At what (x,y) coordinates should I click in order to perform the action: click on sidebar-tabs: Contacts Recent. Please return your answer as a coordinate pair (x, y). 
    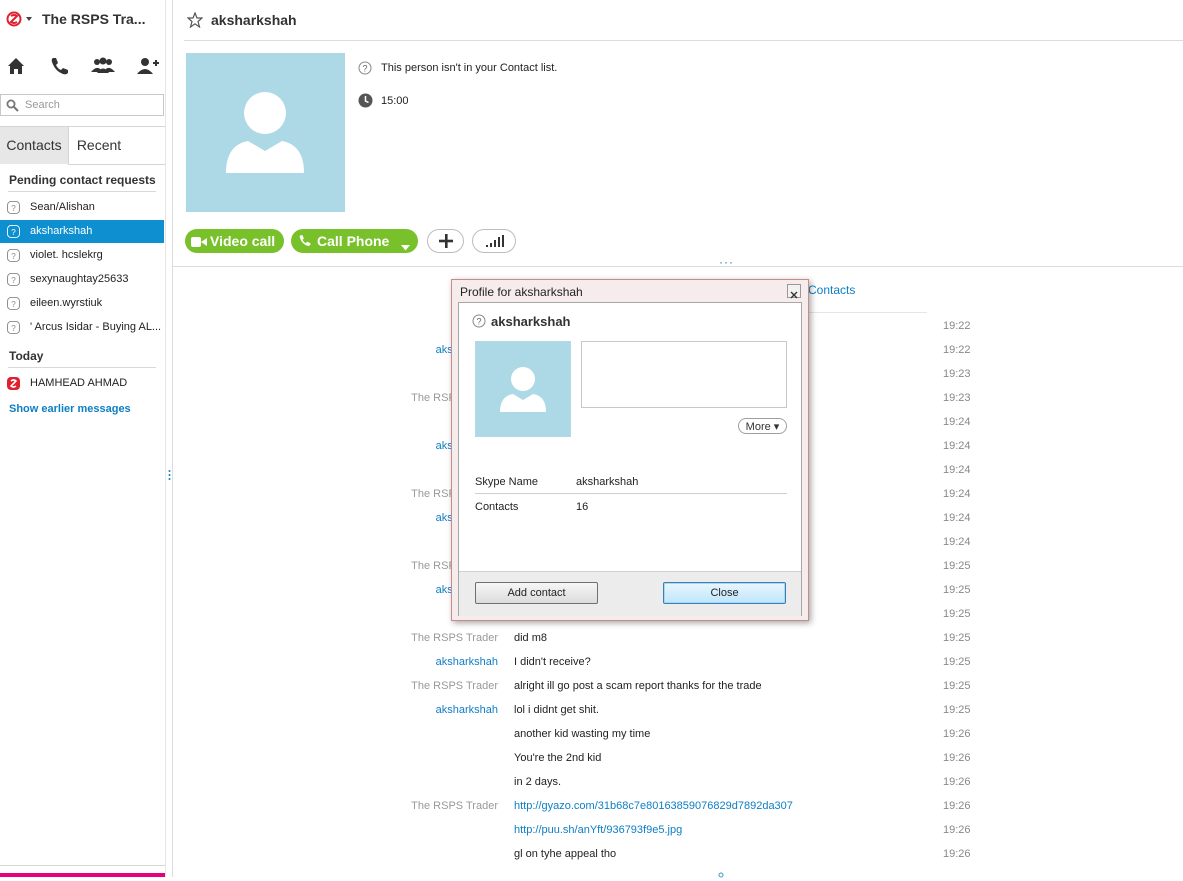
    Looking at the image, I should click on (82, 145).